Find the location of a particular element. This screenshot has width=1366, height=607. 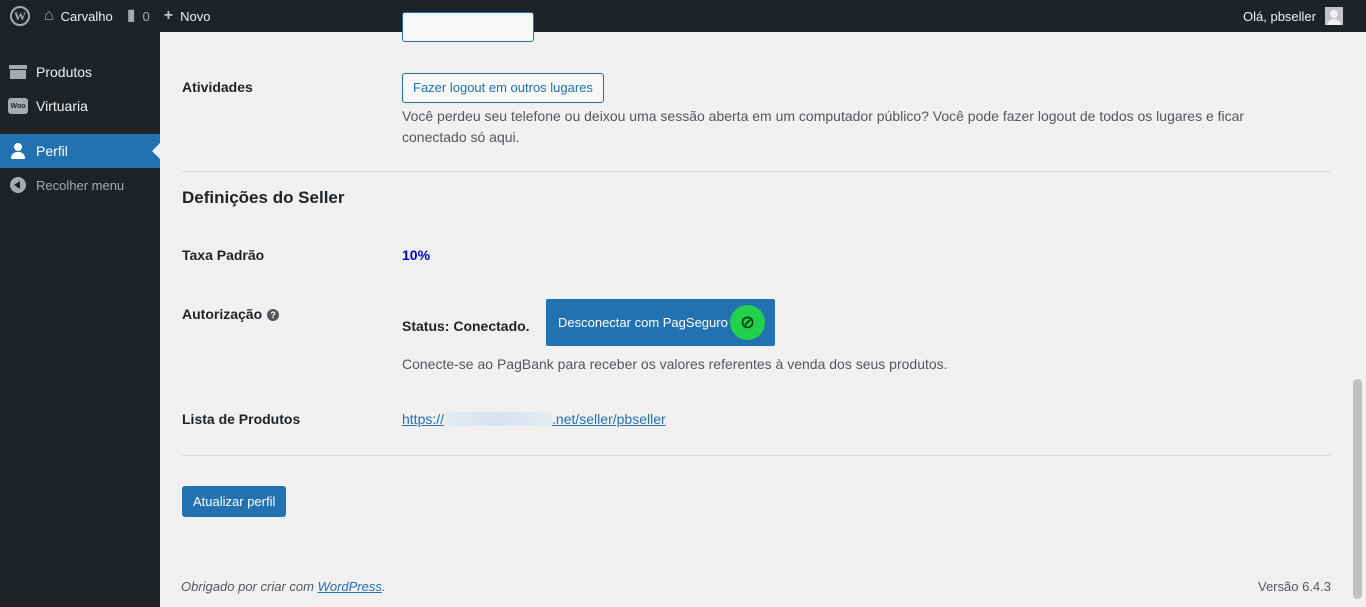

new-label: Novo is located at coordinates (195, 16).